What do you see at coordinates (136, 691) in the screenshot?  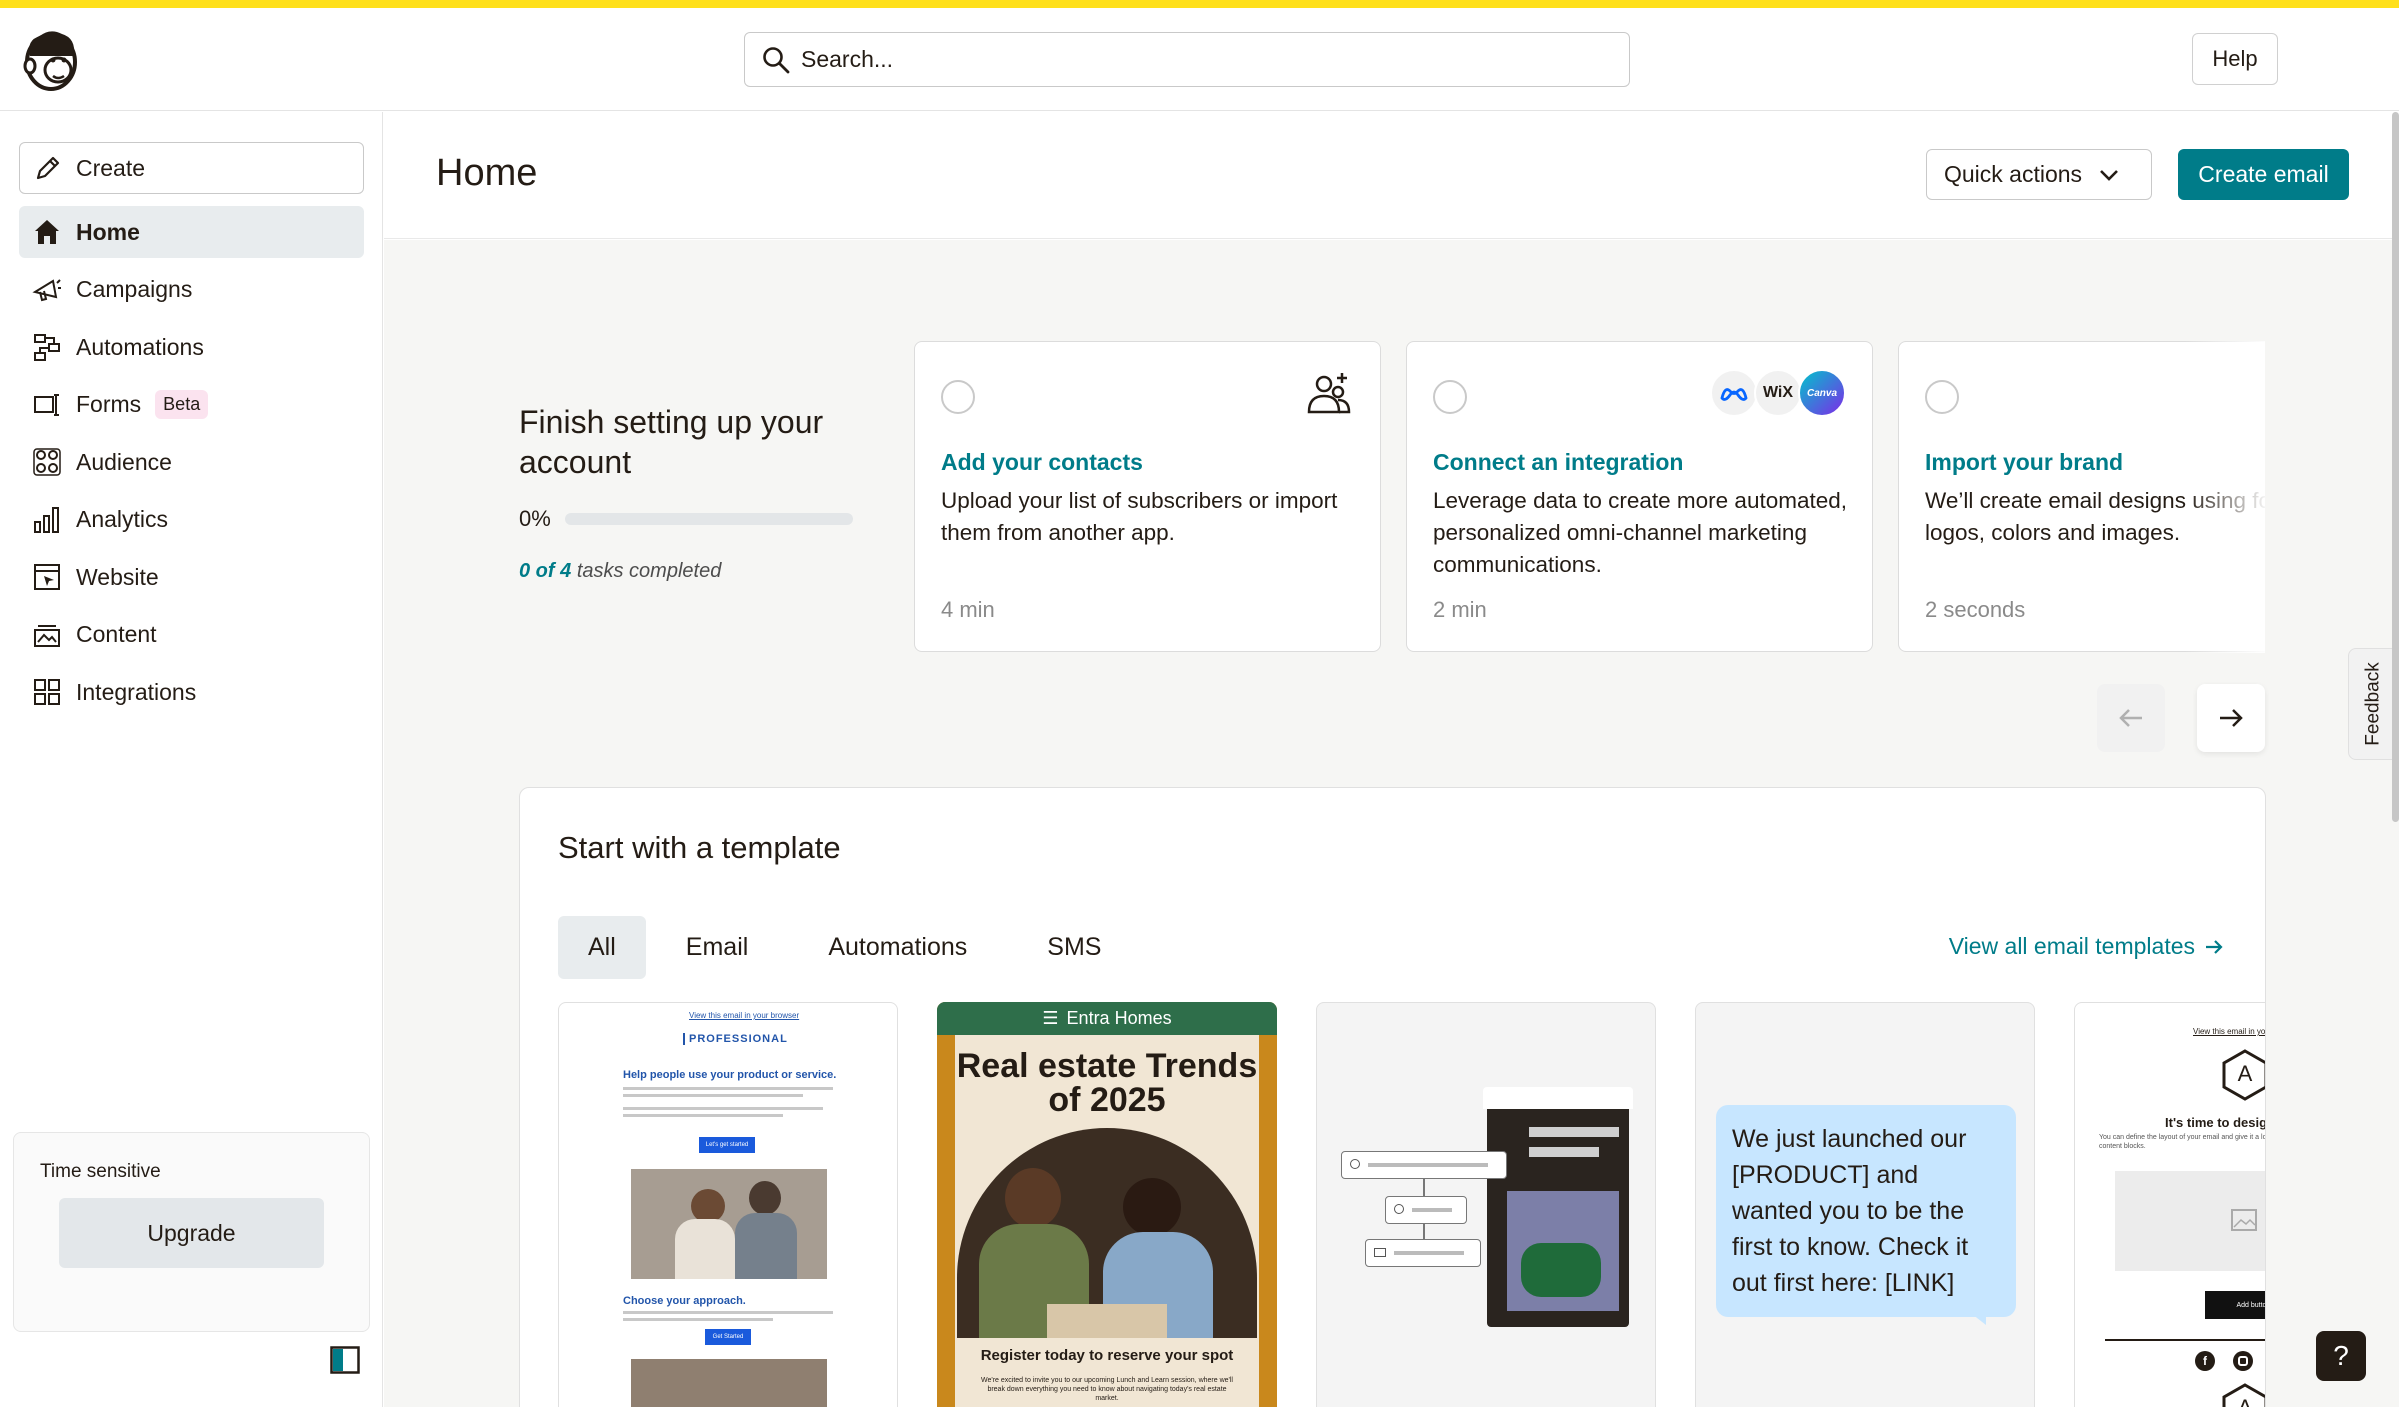 I see `sidebar-item-label: Integrations` at bounding box center [136, 691].